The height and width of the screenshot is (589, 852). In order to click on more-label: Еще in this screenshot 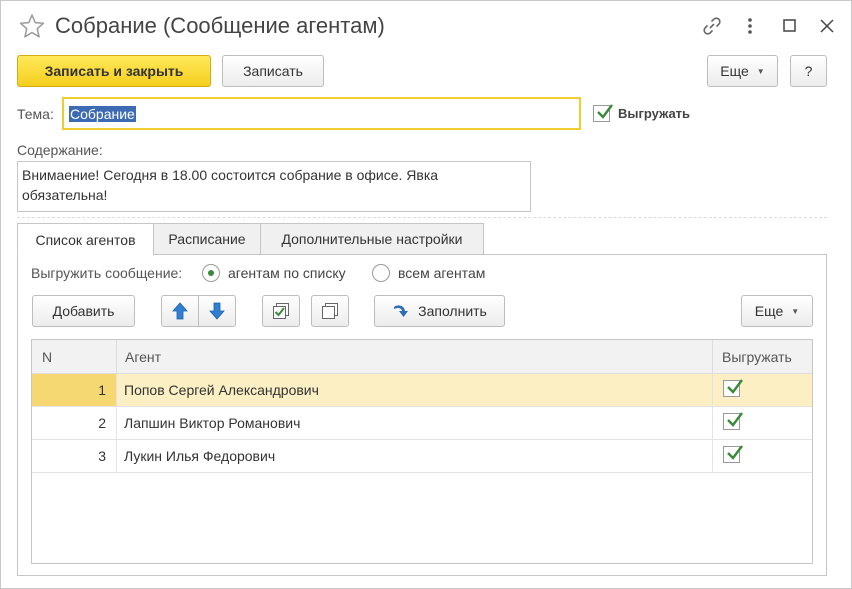, I will do `click(734, 71)`.